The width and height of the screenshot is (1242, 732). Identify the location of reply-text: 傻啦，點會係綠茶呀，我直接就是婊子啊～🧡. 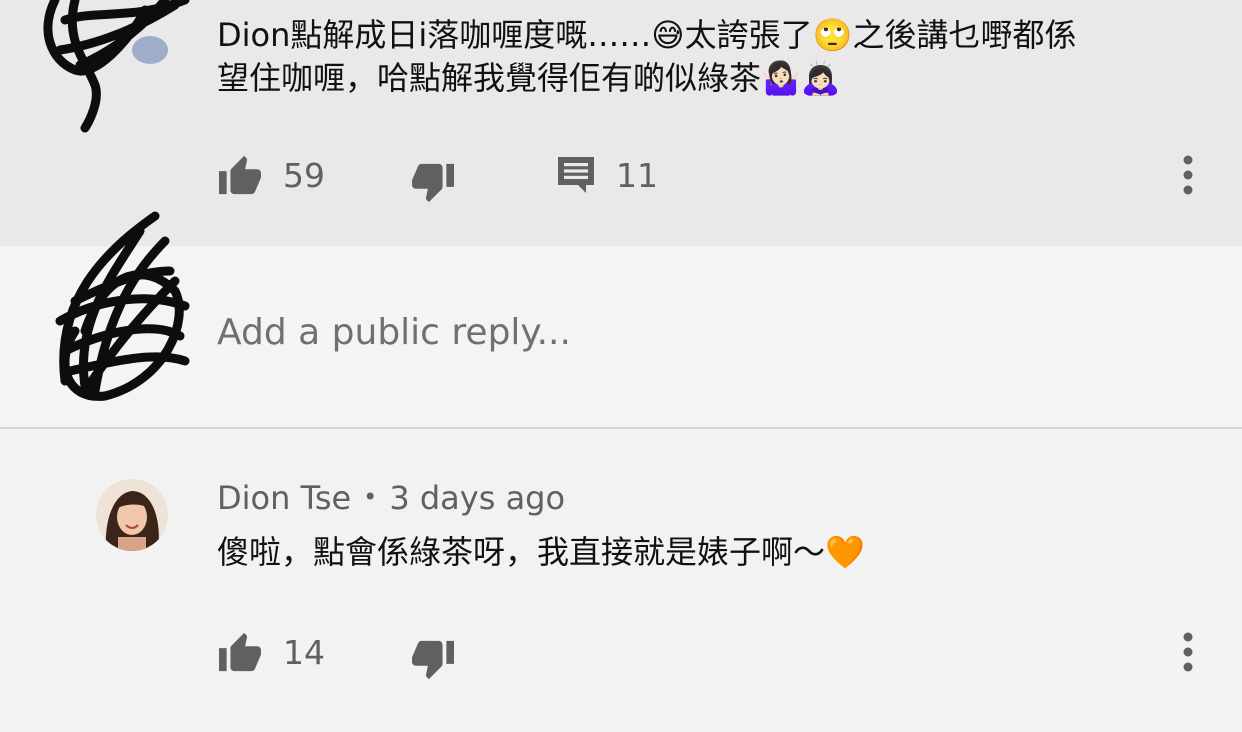
(541, 552).